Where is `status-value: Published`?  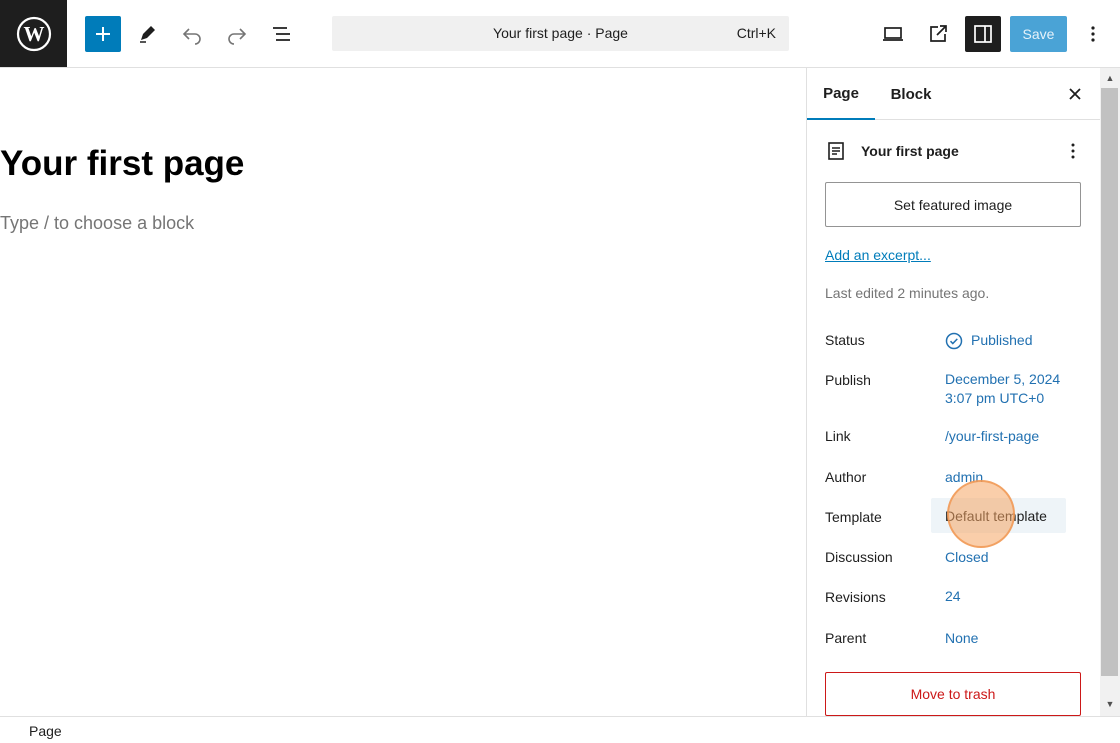 status-value: Published is located at coordinates (989, 340).